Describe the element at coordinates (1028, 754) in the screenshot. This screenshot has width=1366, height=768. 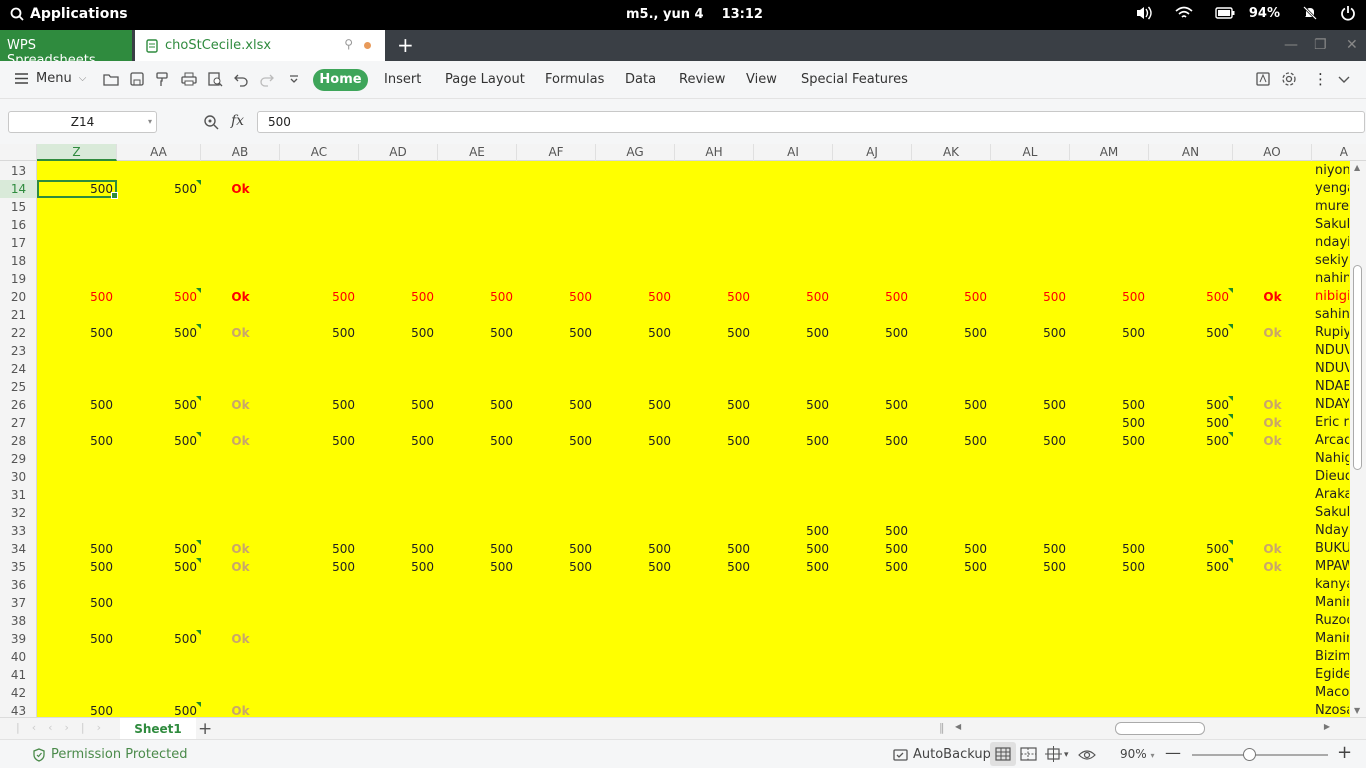
I see `page-break-view-icon` at that location.